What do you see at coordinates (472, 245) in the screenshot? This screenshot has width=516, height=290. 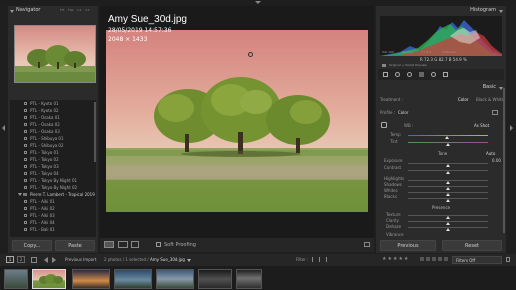 I see `reset-button: Reset` at bounding box center [472, 245].